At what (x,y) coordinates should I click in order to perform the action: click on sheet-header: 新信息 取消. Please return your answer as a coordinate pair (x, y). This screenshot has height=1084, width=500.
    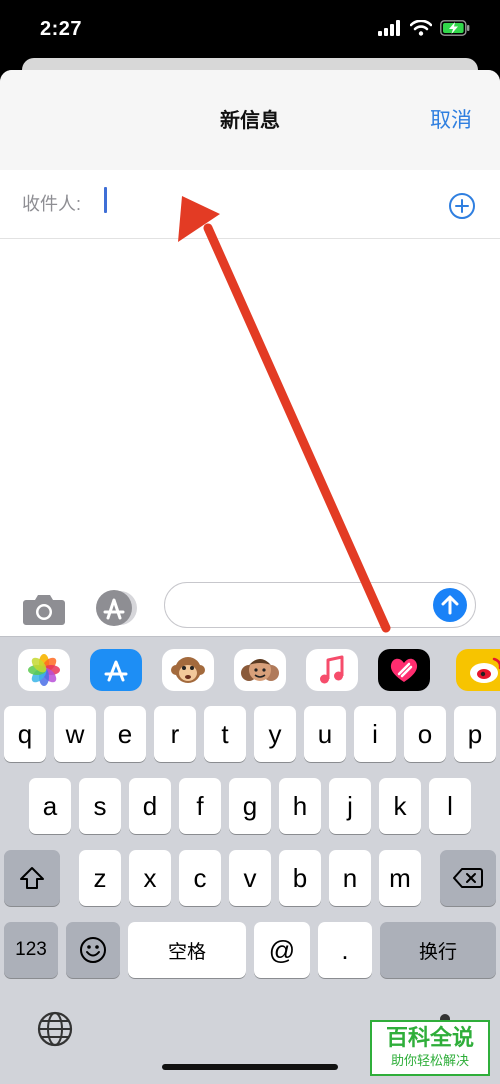
    Looking at the image, I should click on (250, 120).